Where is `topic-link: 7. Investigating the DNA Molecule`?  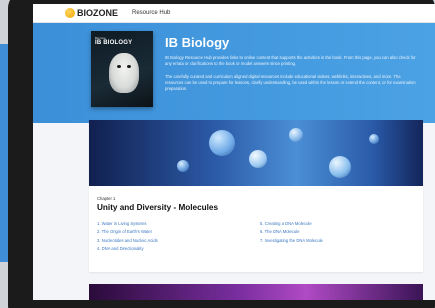 topic-link: 7. Investigating the DNA Molecule is located at coordinates (330, 241).